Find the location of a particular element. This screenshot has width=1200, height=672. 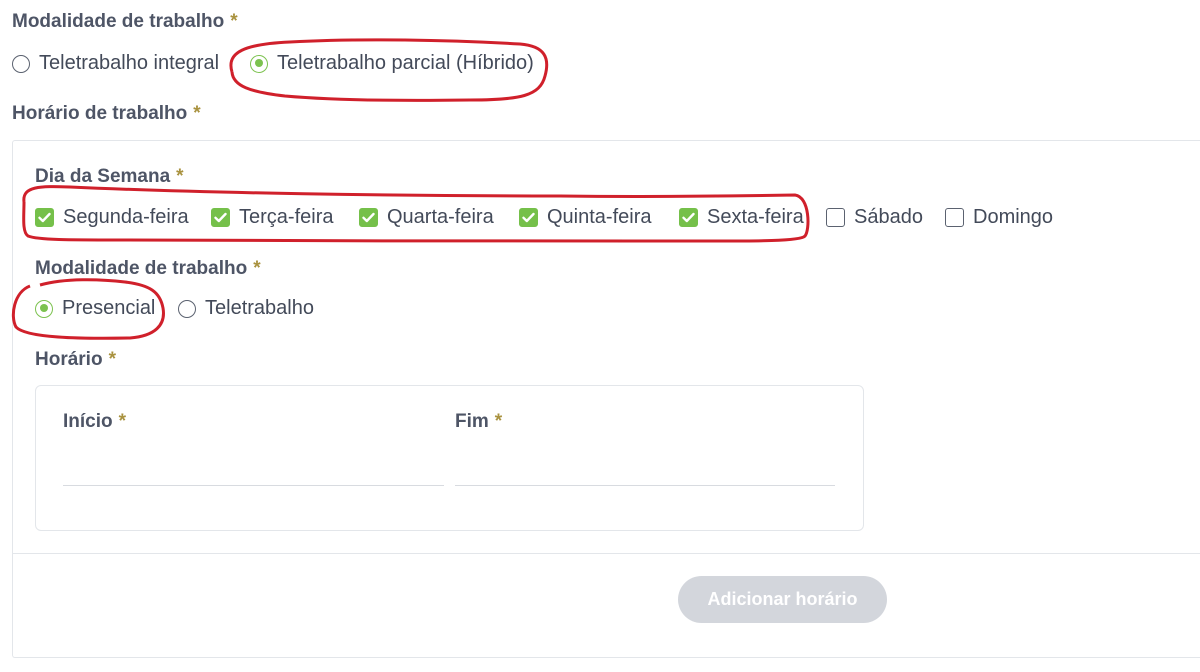

checkbox-quinta-feira: Quinta-feira is located at coordinates (585, 217).